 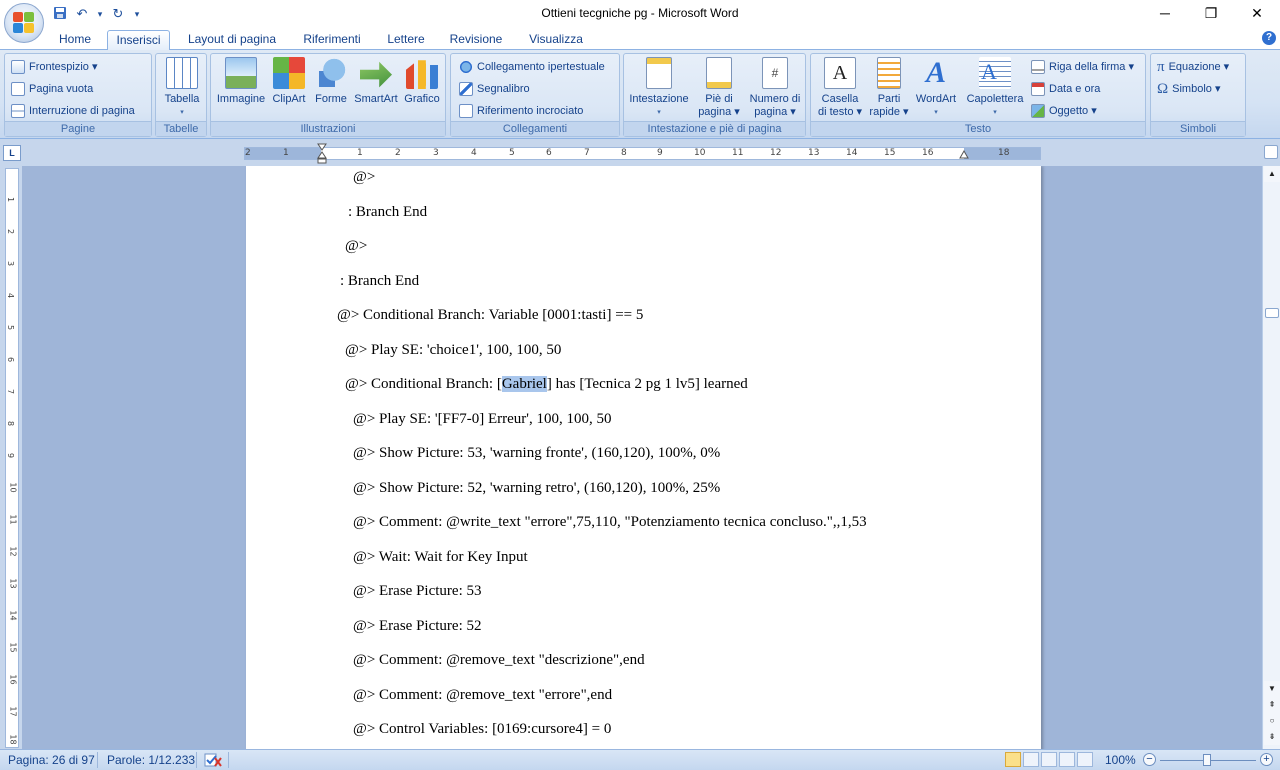 I want to click on immagine-button: Immagine, so click(x=241, y=81).